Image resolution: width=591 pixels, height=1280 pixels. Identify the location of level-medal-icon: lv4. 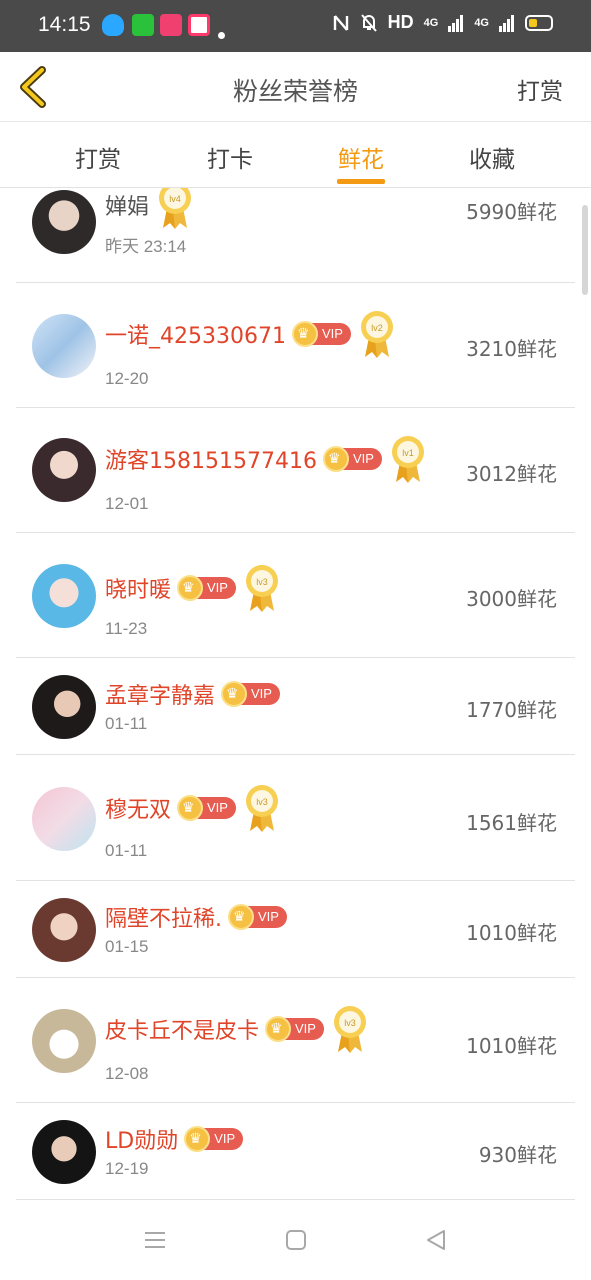
(175, 208).